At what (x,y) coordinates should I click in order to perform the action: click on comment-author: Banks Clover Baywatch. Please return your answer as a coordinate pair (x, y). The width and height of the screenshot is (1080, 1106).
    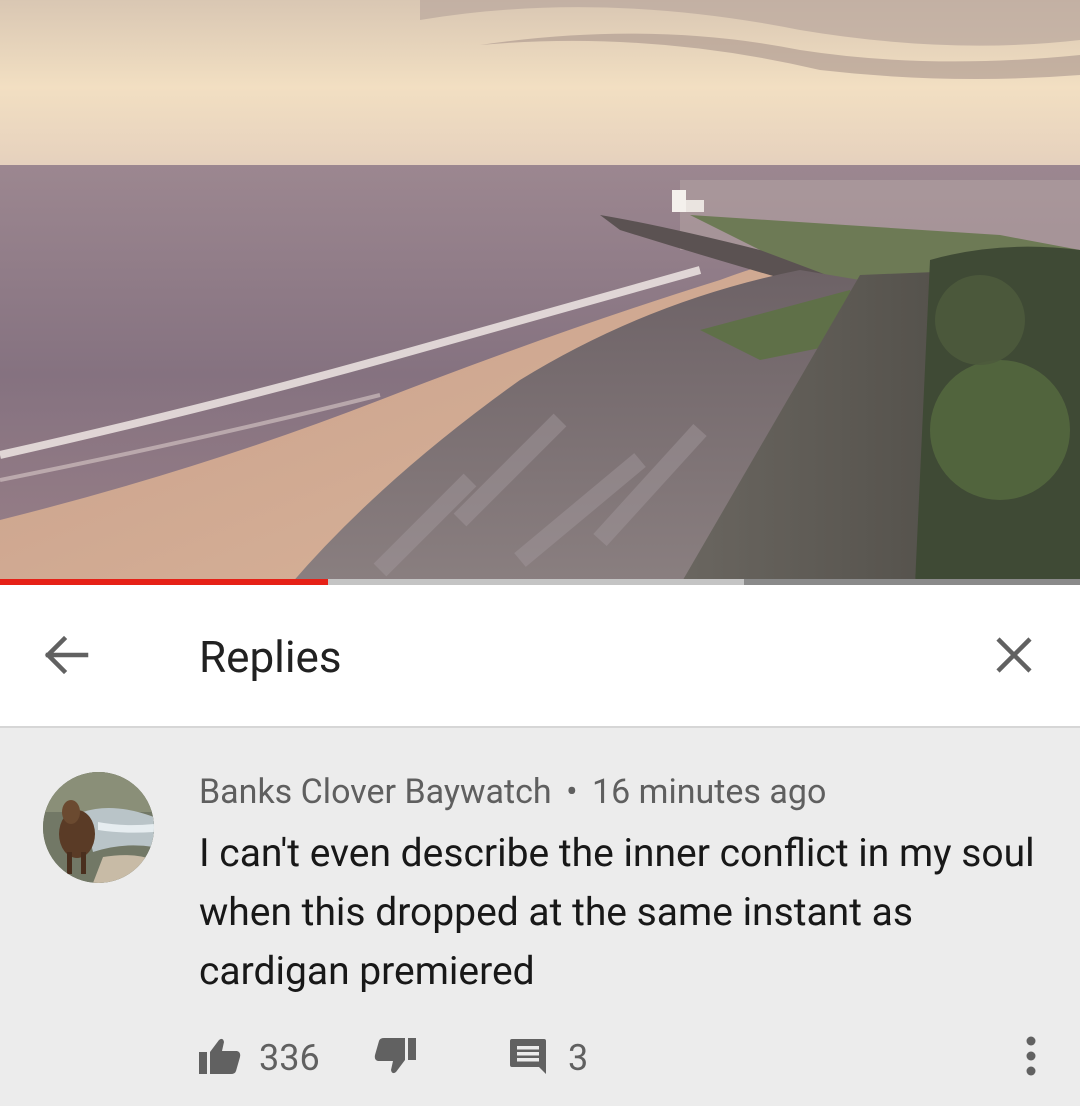
    Looking at the image, I should click on (375, 792).